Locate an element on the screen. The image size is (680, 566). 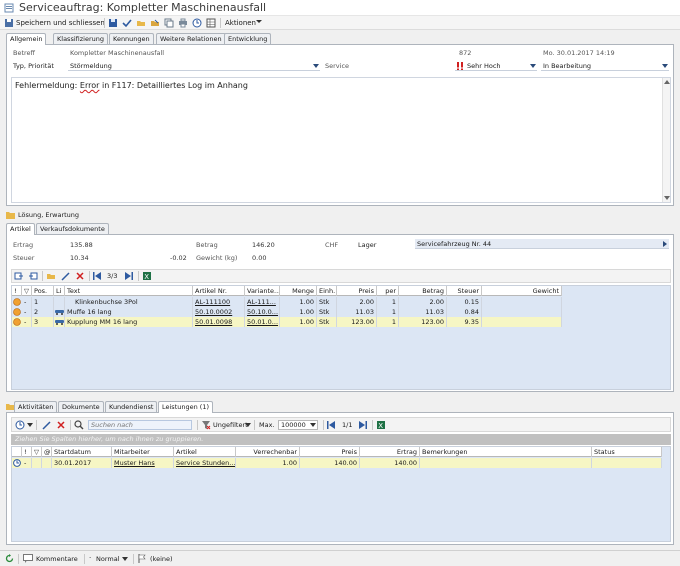
hdr-bemerkungen: Bemerkungen is located at coordinates (506, 452).